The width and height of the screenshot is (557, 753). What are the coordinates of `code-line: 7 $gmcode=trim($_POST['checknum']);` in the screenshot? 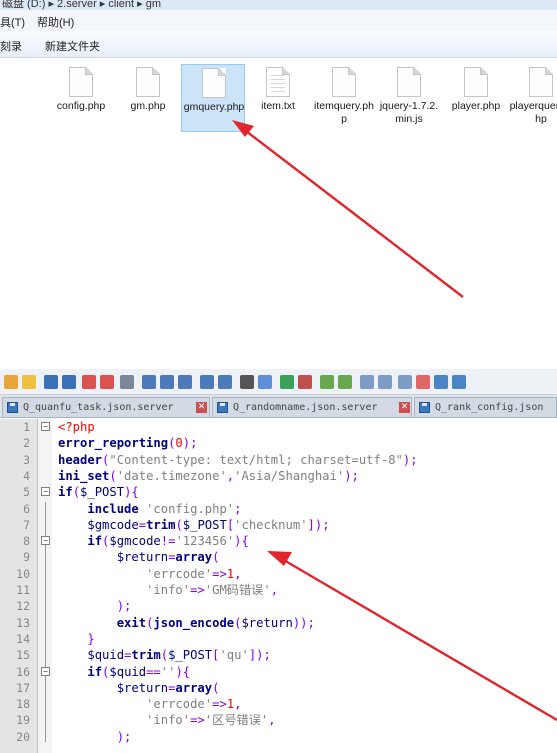 It's located at (278, 525).